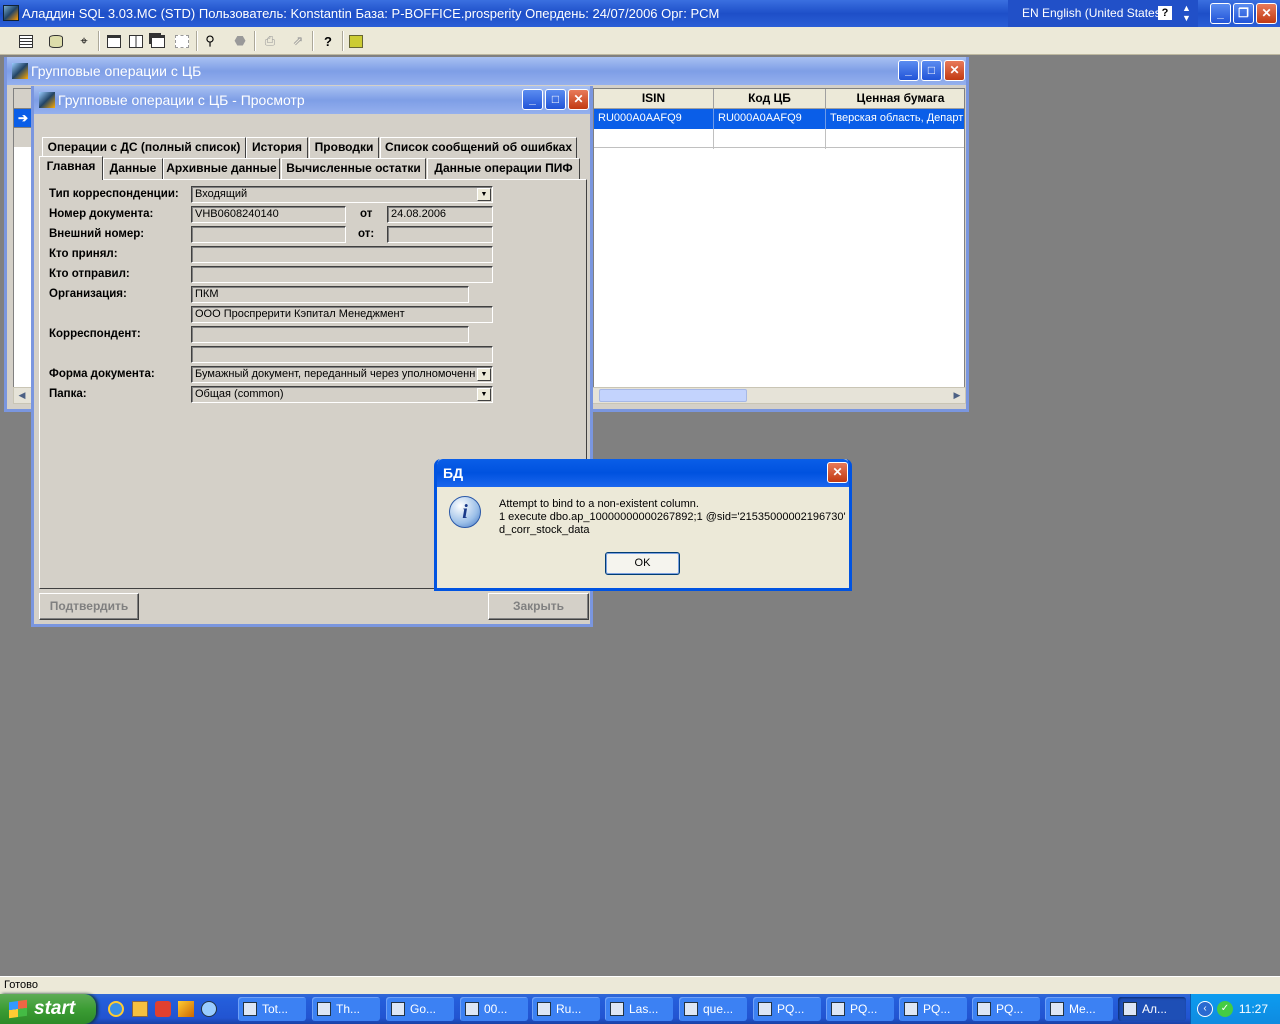 This screenshot has height=1024, width=1280. What do you see at coordinates (26, 41) in the screenshot?
I see `list-icon` at bounding box center [26, 41].